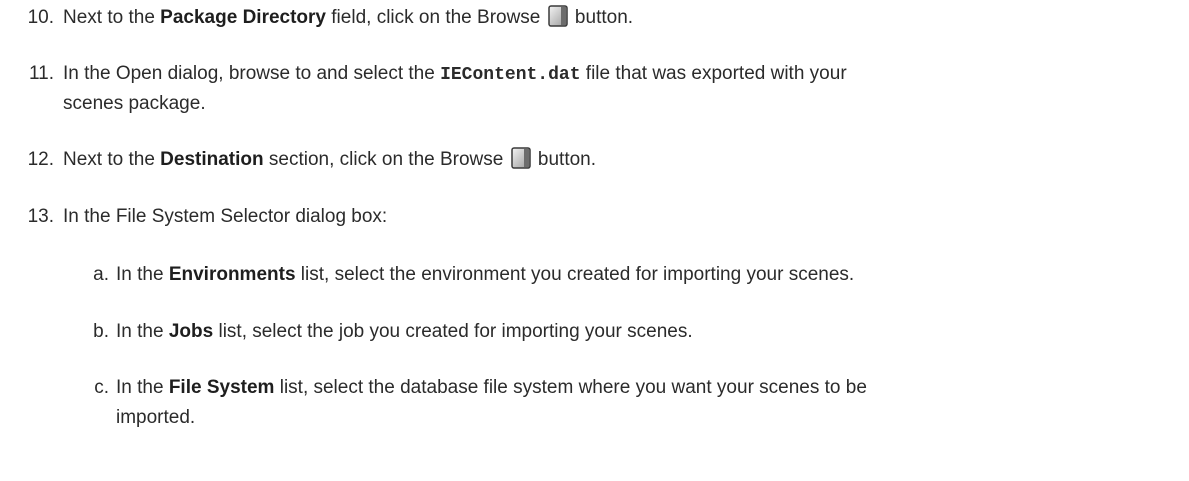 This screenshot has height=481, width=1189. What do you see at coordinates (212, 159) in the screenshot?
I see `ui-label-destination: Destination` at bounding box center [212, 159].